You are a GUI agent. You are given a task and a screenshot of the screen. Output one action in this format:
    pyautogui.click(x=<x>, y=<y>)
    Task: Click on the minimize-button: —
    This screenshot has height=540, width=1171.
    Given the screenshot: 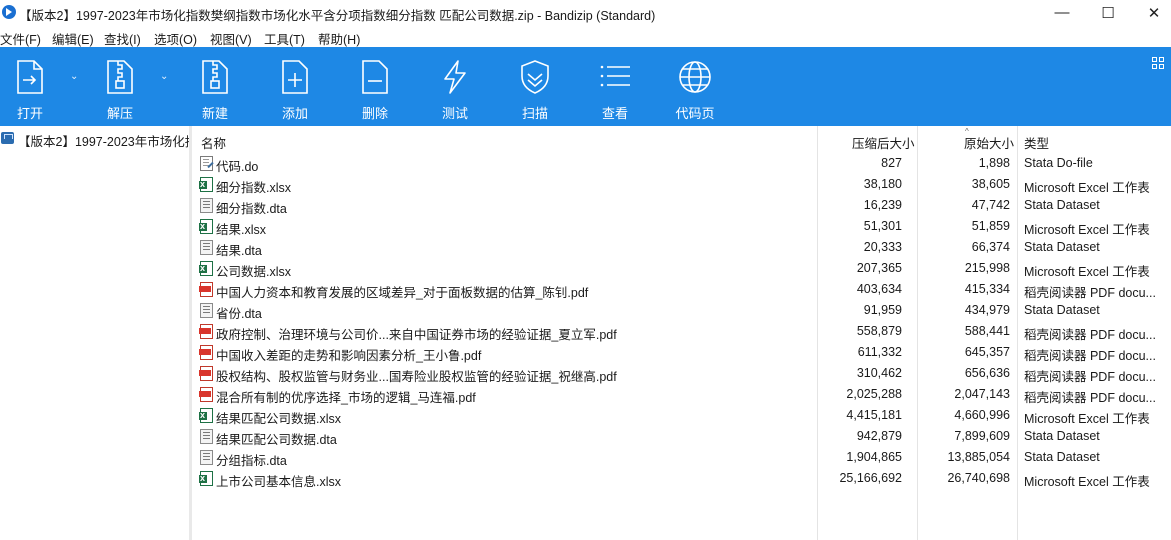 What is the action you would take?
    pyautogui.click(x=1062, y=12)
    